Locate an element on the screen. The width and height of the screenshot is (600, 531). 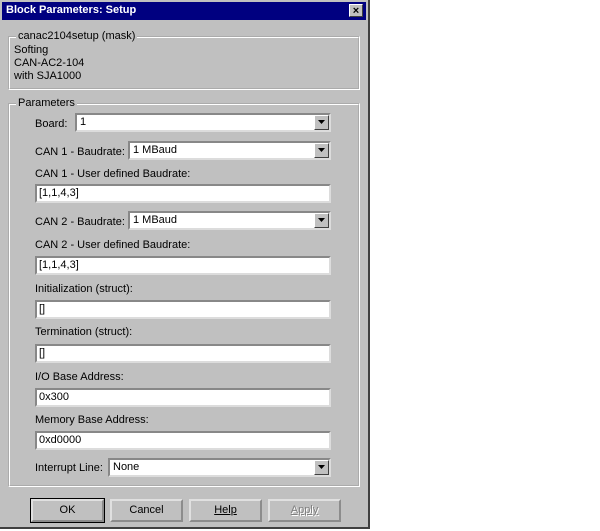
termination-label: Termination (struct): is located at coordinates (84, 332).